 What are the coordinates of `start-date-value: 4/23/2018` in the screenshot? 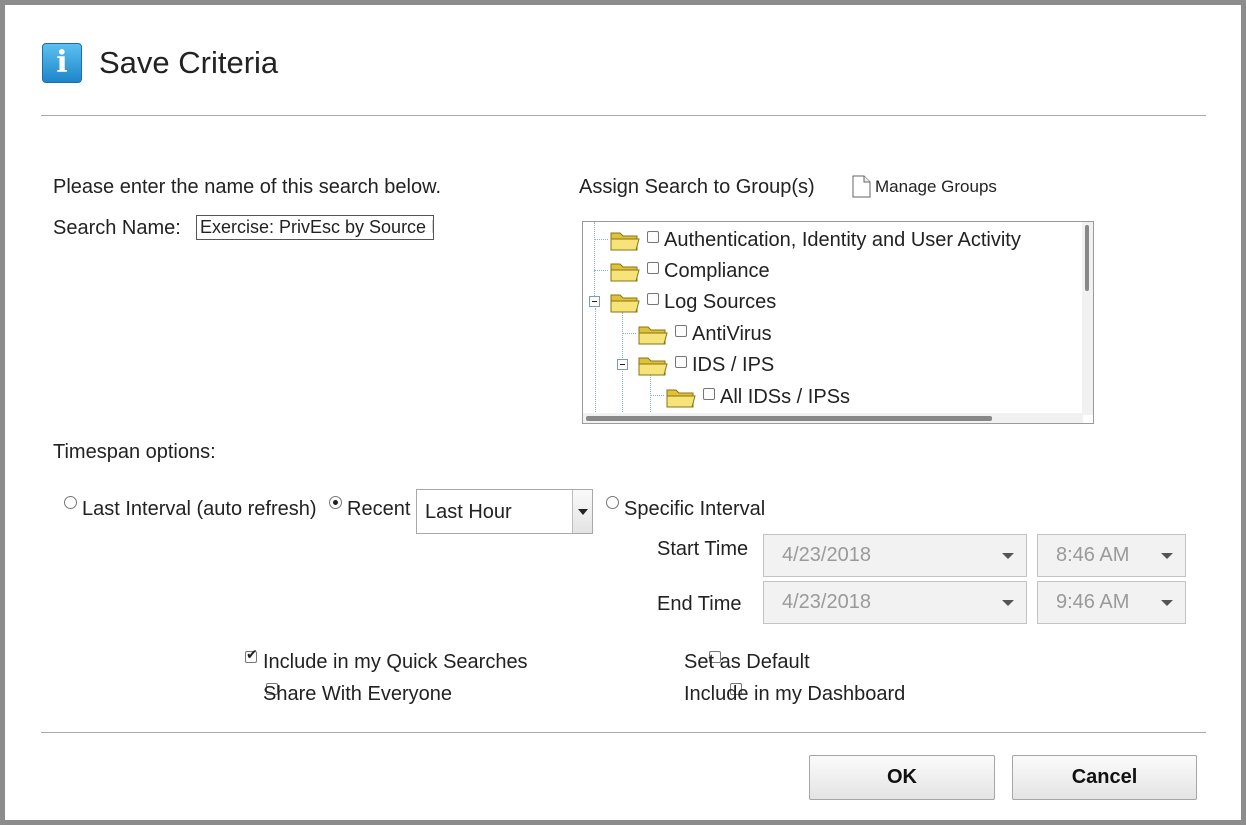 It's located at (826, 555).